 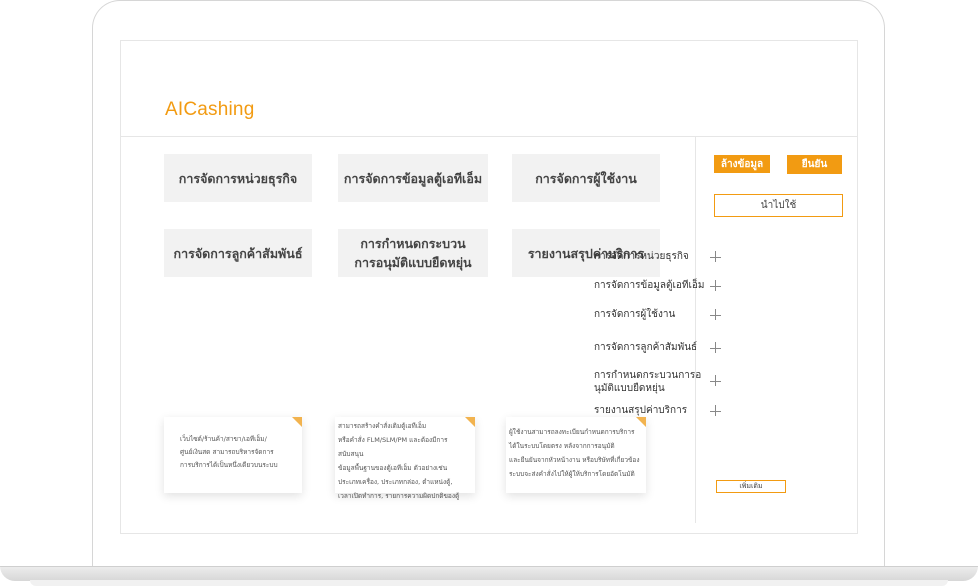 I want to click on card-text-line: เว็บไซต์/ร้านค้า/สาขา/เอทีเอ็ม/, so click(x=223, y=439).